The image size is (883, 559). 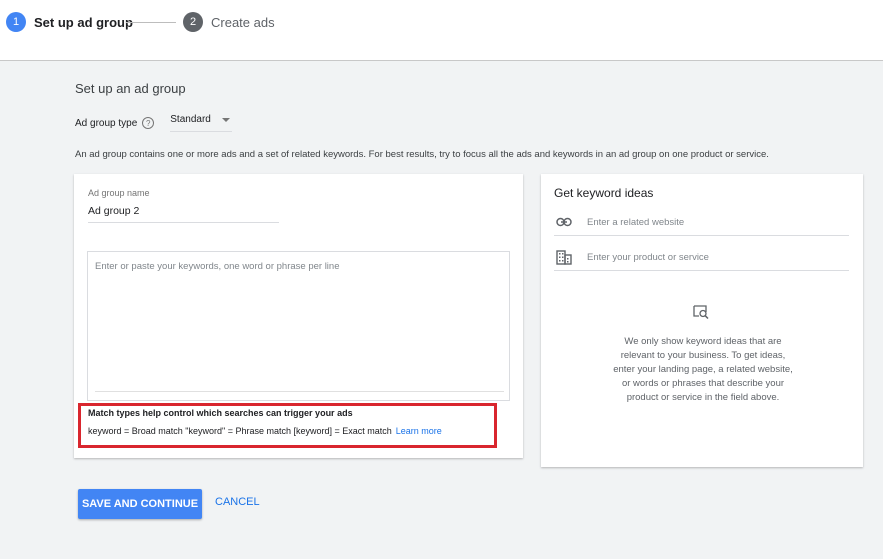 I want to click on product-service-field: Enter your product or service, so click(x=701, y=257).